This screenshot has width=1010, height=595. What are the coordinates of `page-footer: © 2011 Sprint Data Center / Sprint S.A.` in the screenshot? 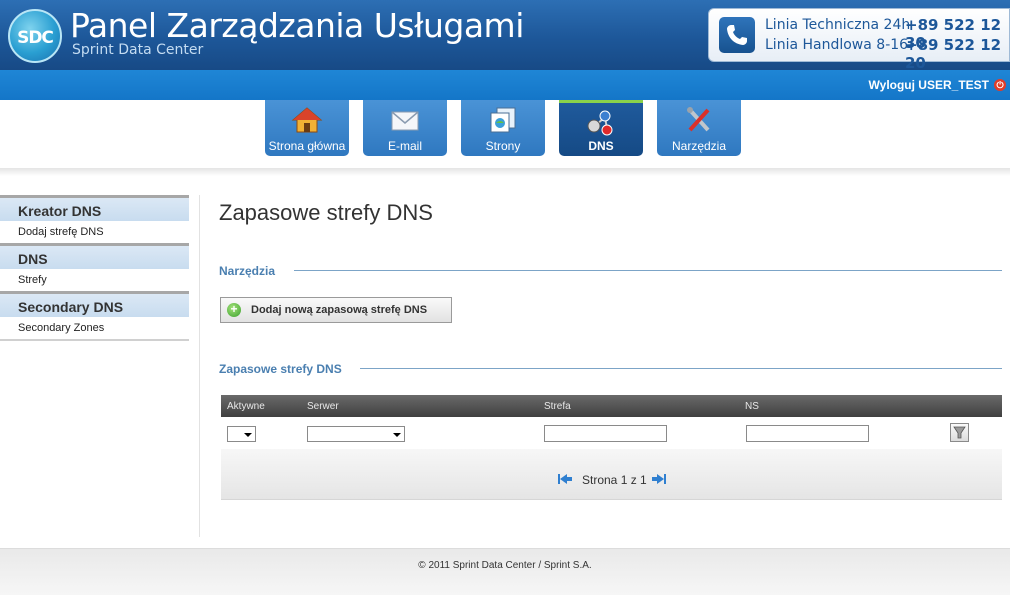 It's located at (505, 571).